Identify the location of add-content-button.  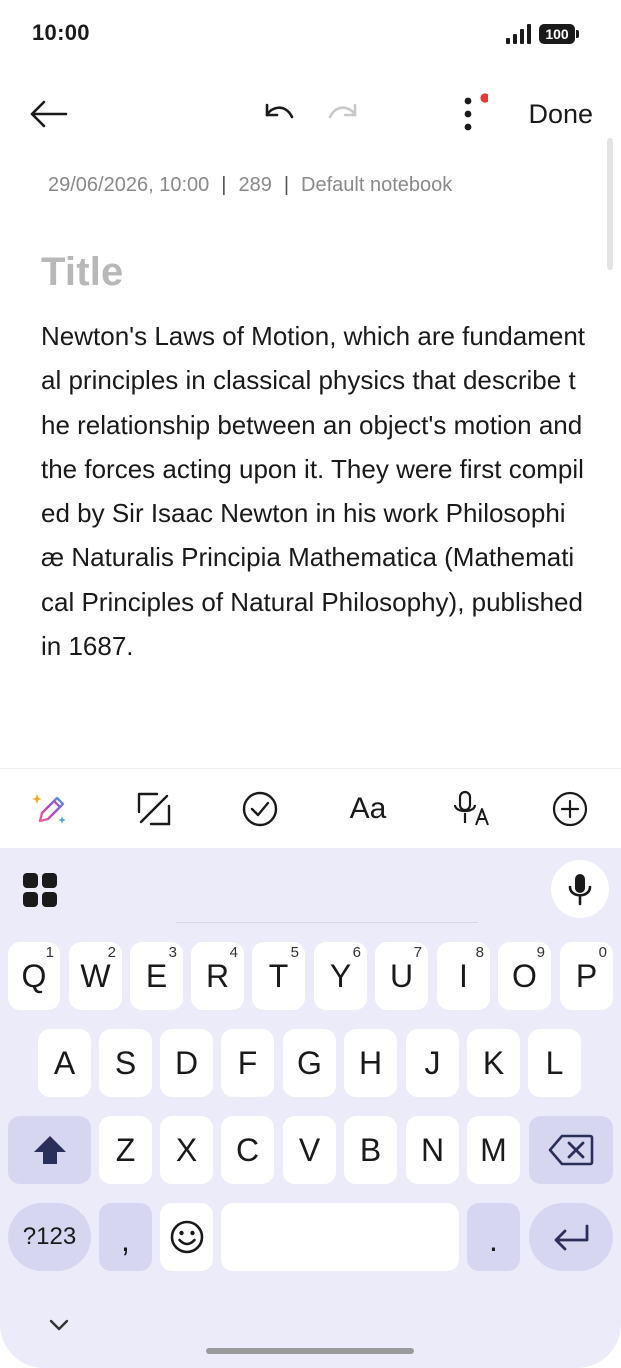
(570, 809).